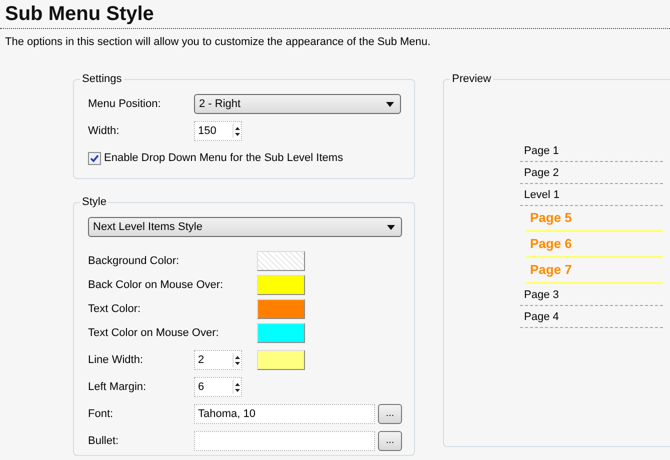 This screenshot has height=460, width=670. Describe the element at coordinates (156, 285) in the screenshot. I see `field-label: Back Color on Mouse Over:` at that location.